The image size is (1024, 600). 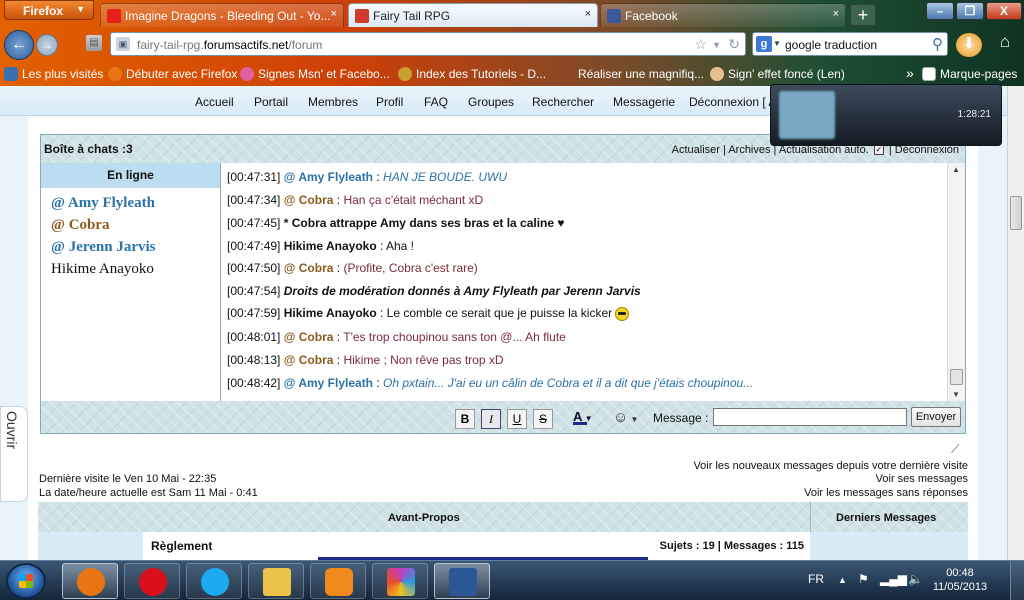 What do you see at coordinates (886, 493) in the screenshot?
I see `link-unanswered: Voir les messages sans réponses` at bounding box center [886, 493].